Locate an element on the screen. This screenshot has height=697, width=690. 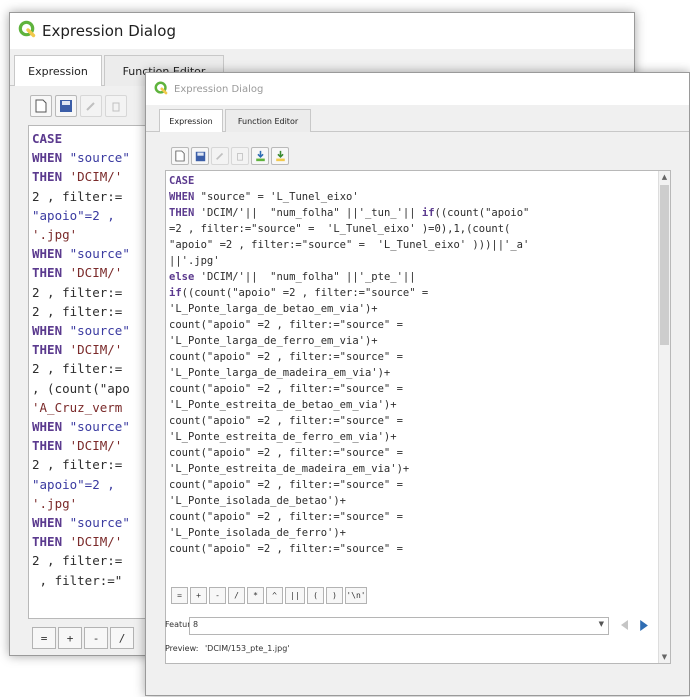
back-operator-bar: = + - / is located at coordinates (83, 638).